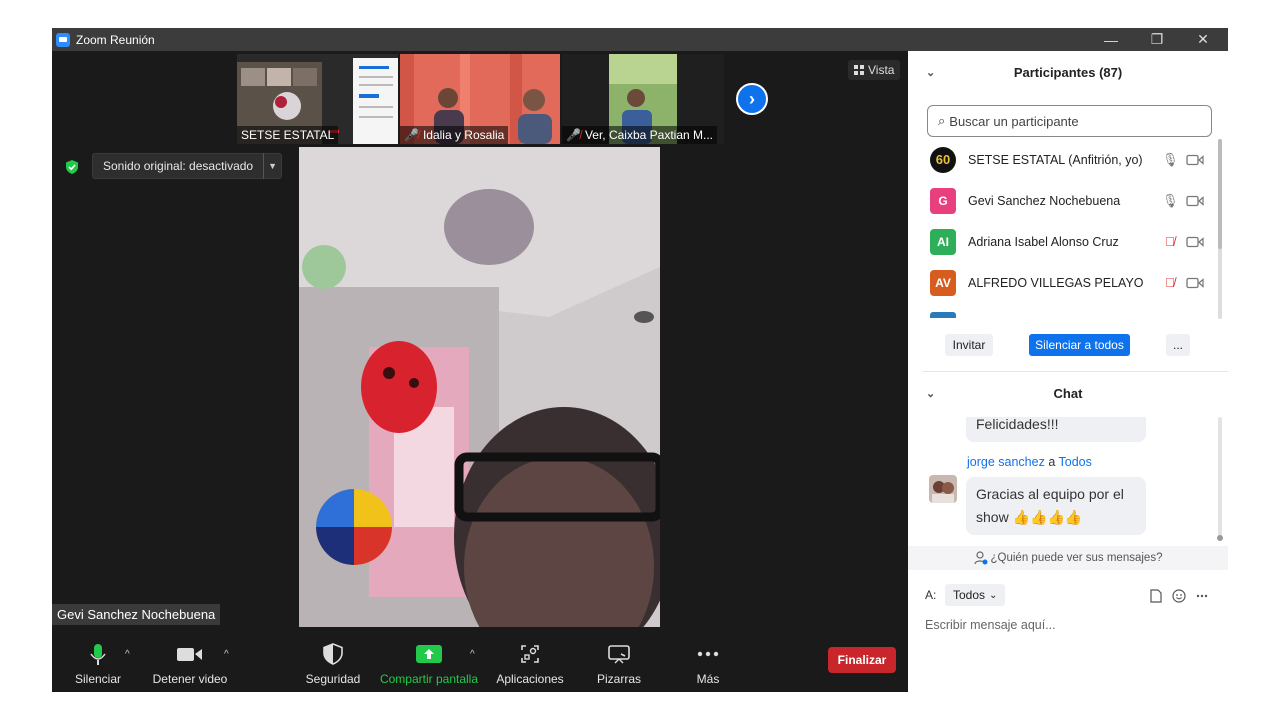  I want to click on thumb-setse-estatal: SETSE ESTATAL, so click(317, 99).